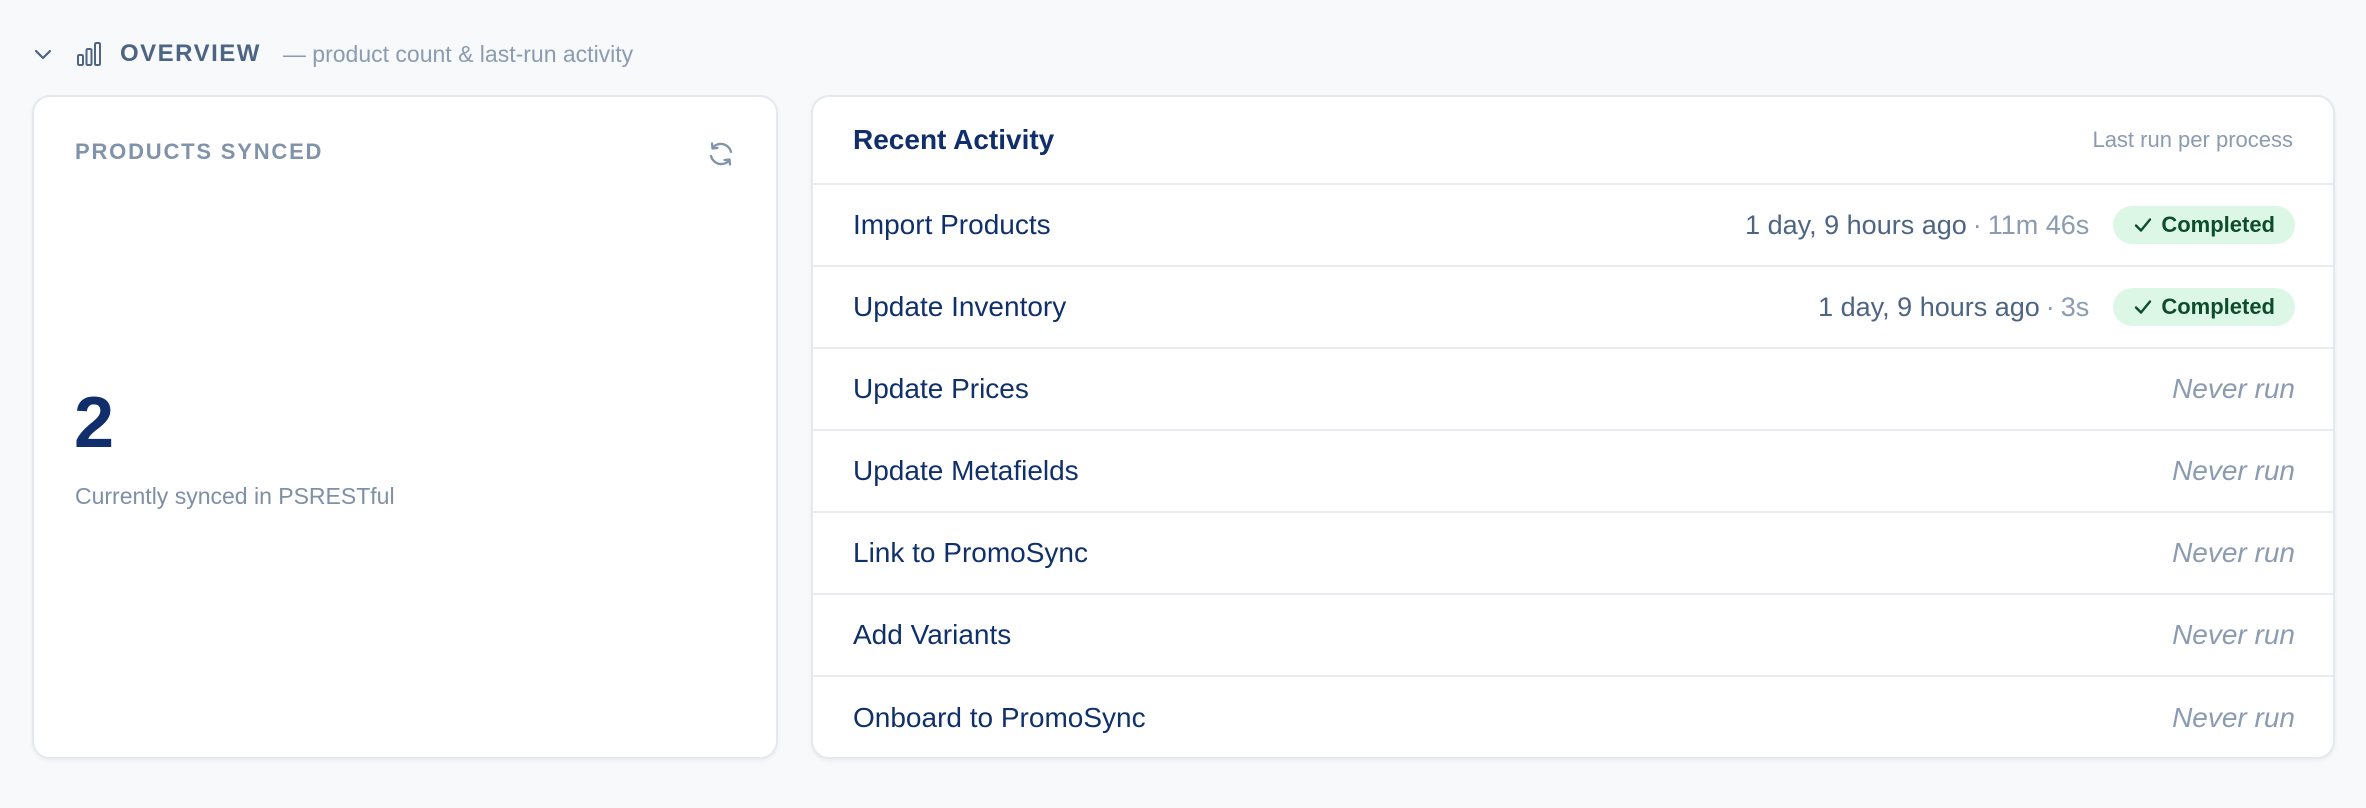 The height and width of the screenshot is (808, 2366). Describe the element at coordinates (932, 634) in the screenshot. I see `process-name: Add Variants` at that location.